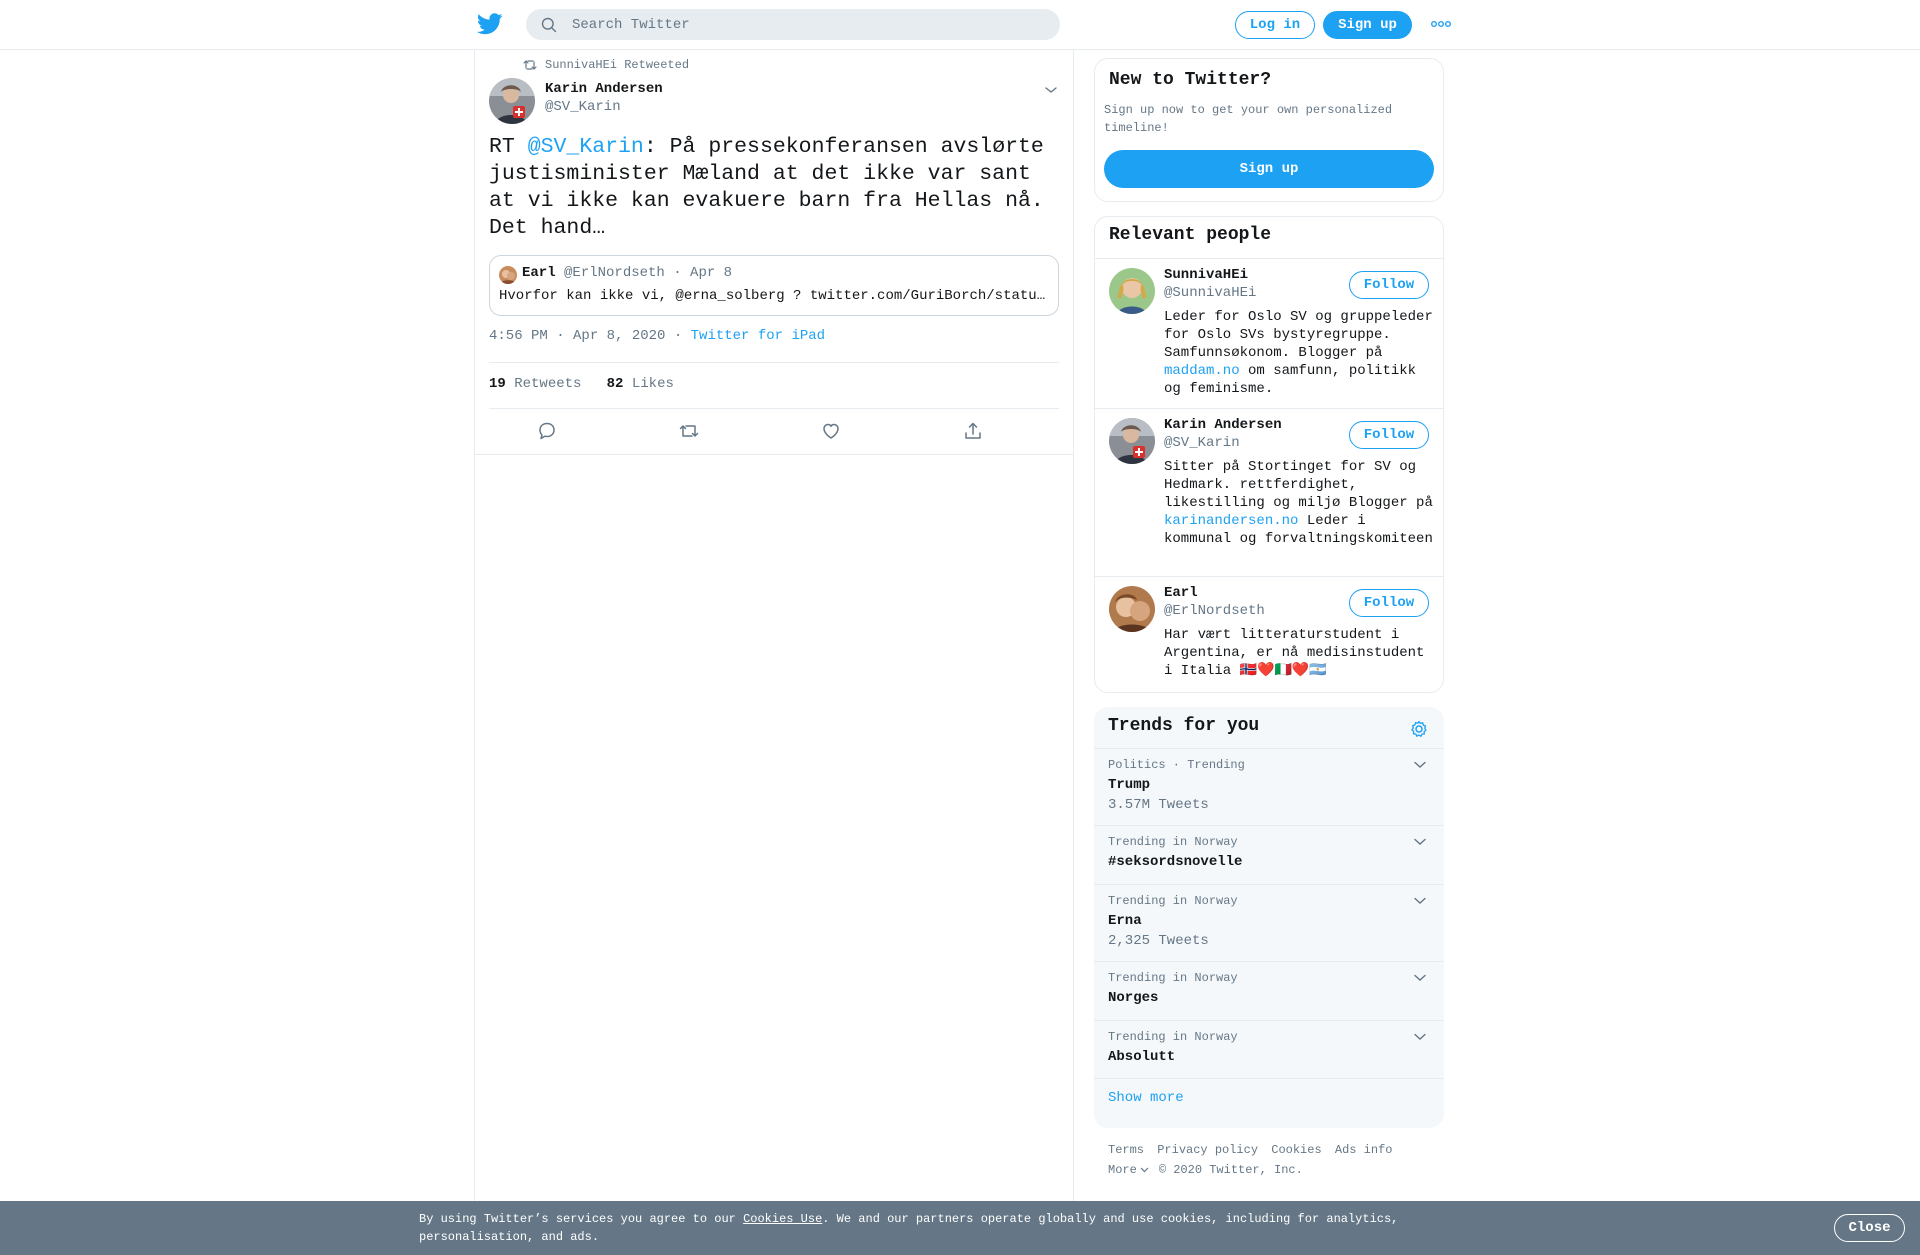 This screenshot has width=1920, height=1255. I want to click on mention-link: @SV_Karin, so click(586, 147).